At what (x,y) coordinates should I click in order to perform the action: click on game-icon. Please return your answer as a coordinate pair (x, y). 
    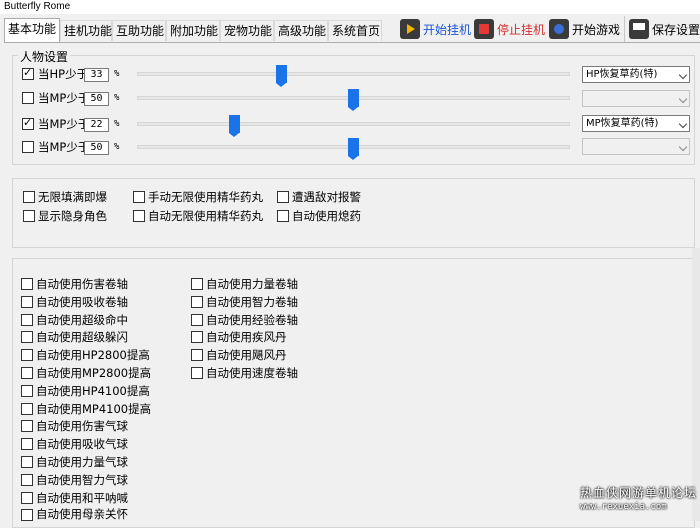
    Looking at the image, I should click on (559, 29).